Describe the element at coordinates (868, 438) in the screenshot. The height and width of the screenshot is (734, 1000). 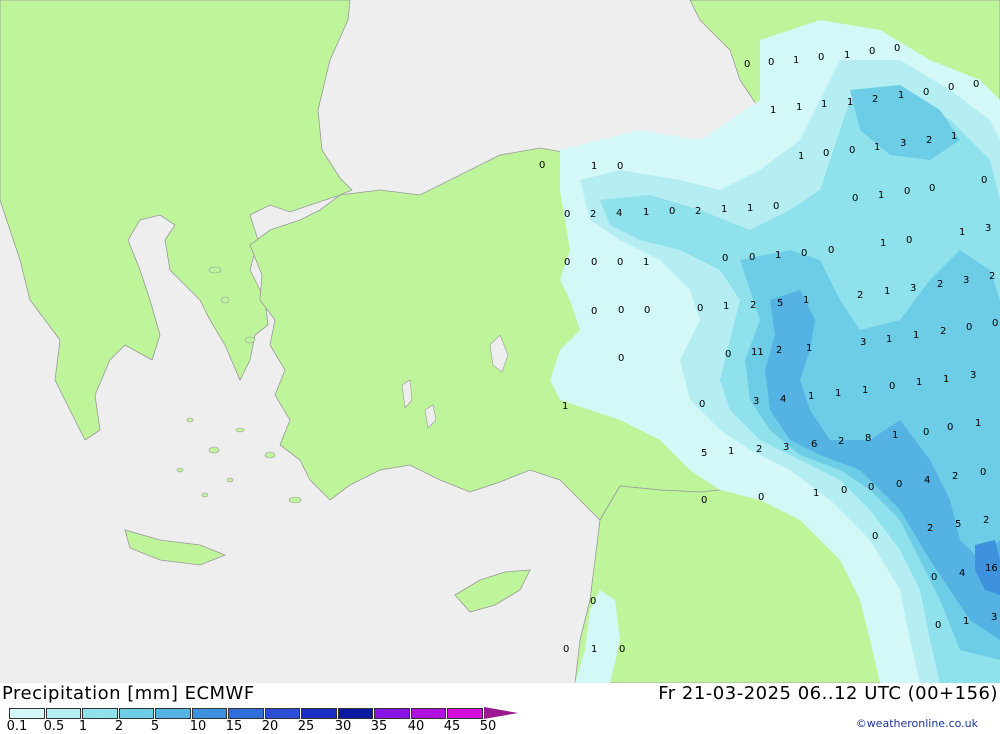
I see `point-value: 8` at that location.